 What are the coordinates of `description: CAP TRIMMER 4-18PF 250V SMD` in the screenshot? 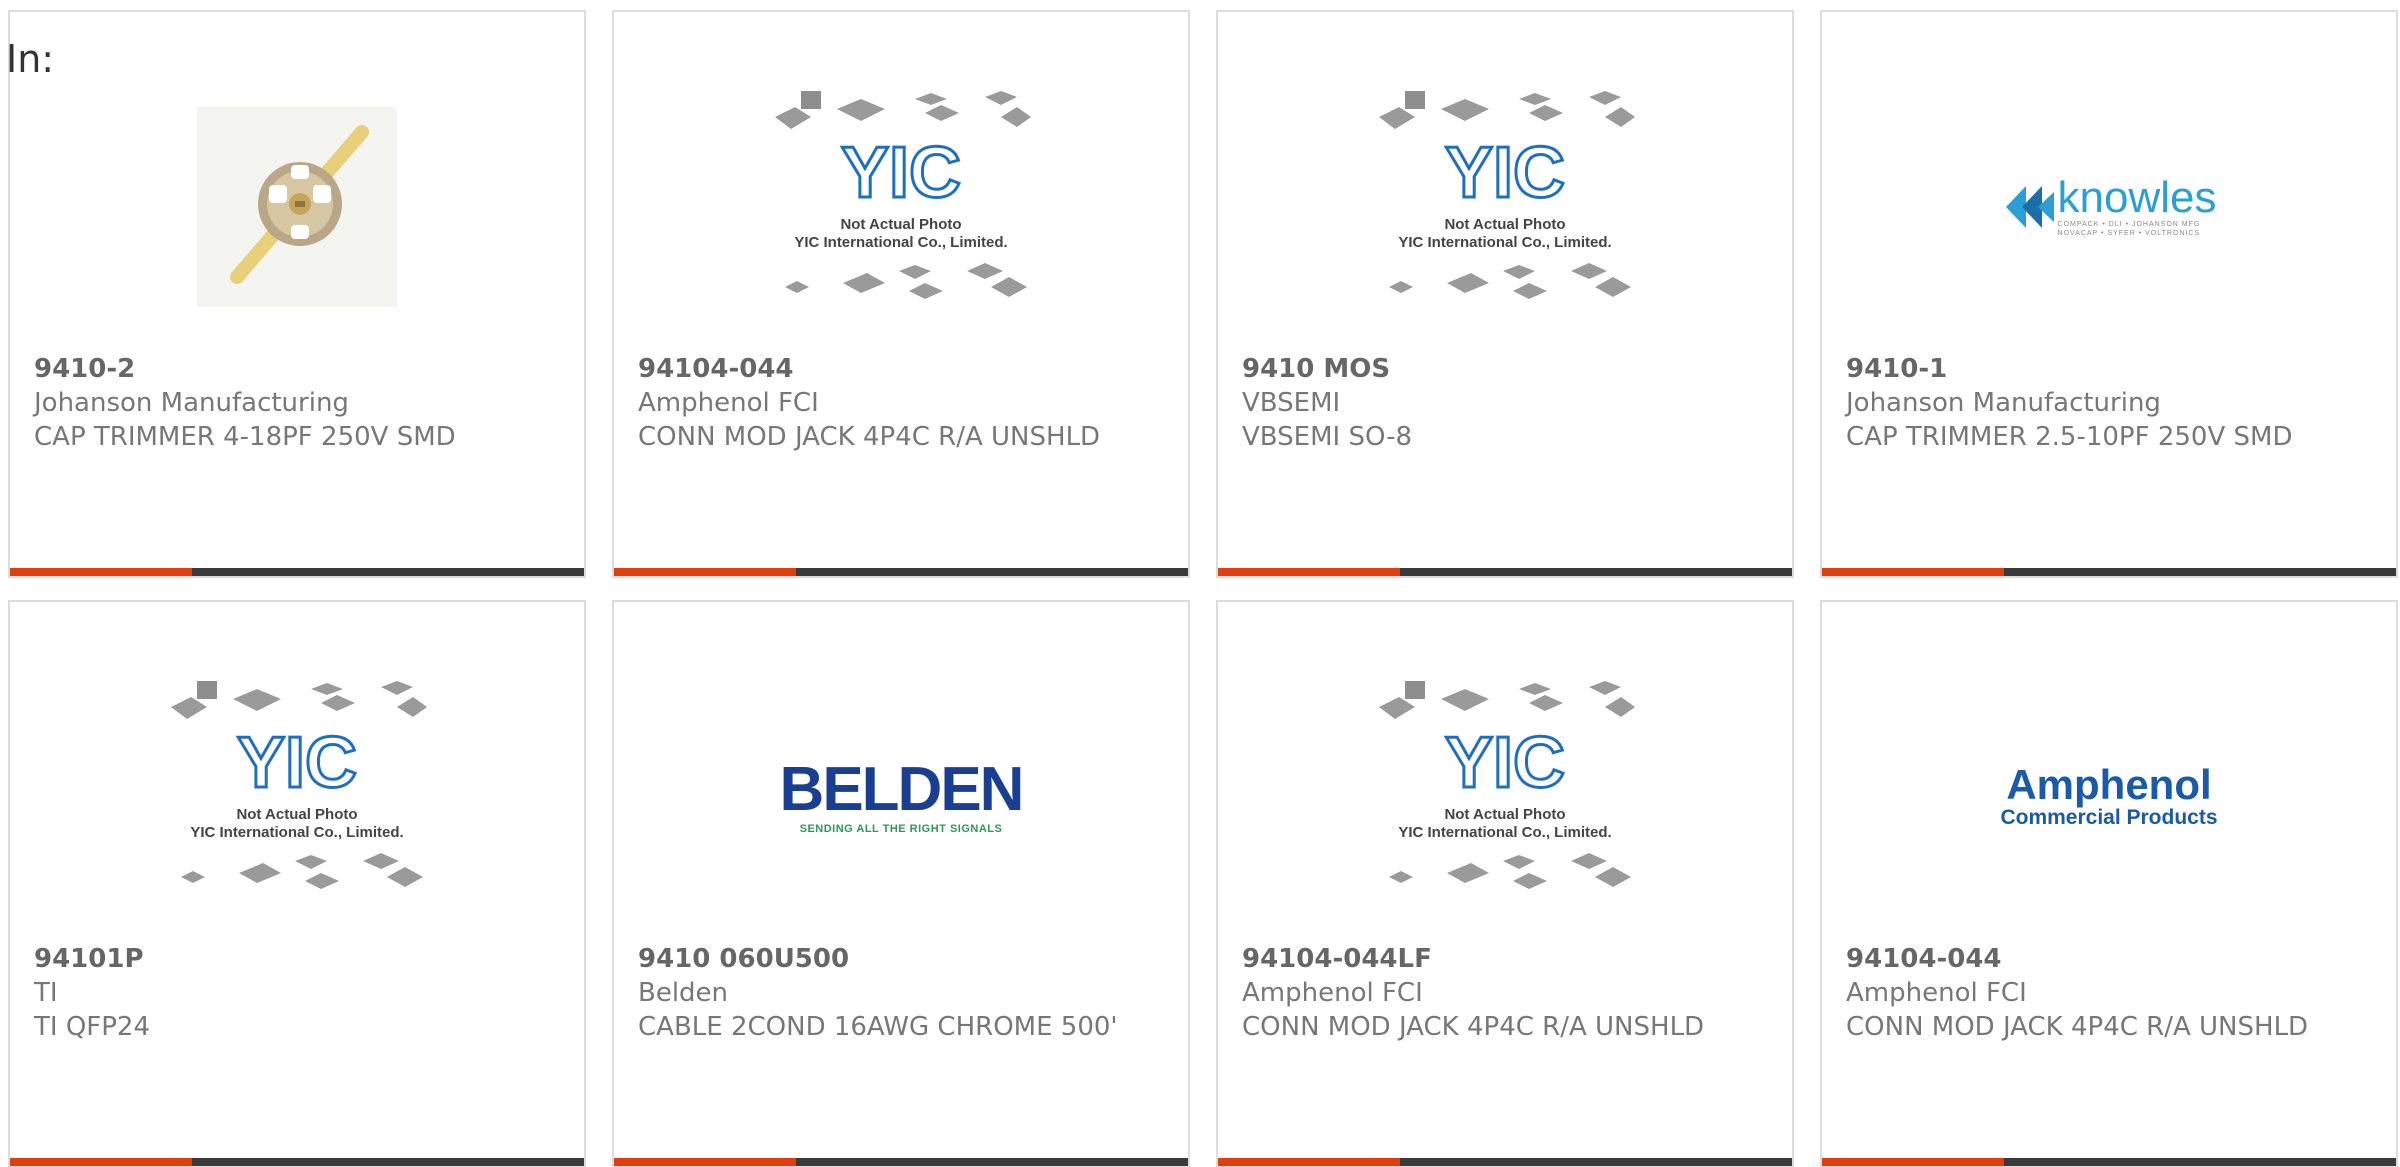 It's located at (245, 437).